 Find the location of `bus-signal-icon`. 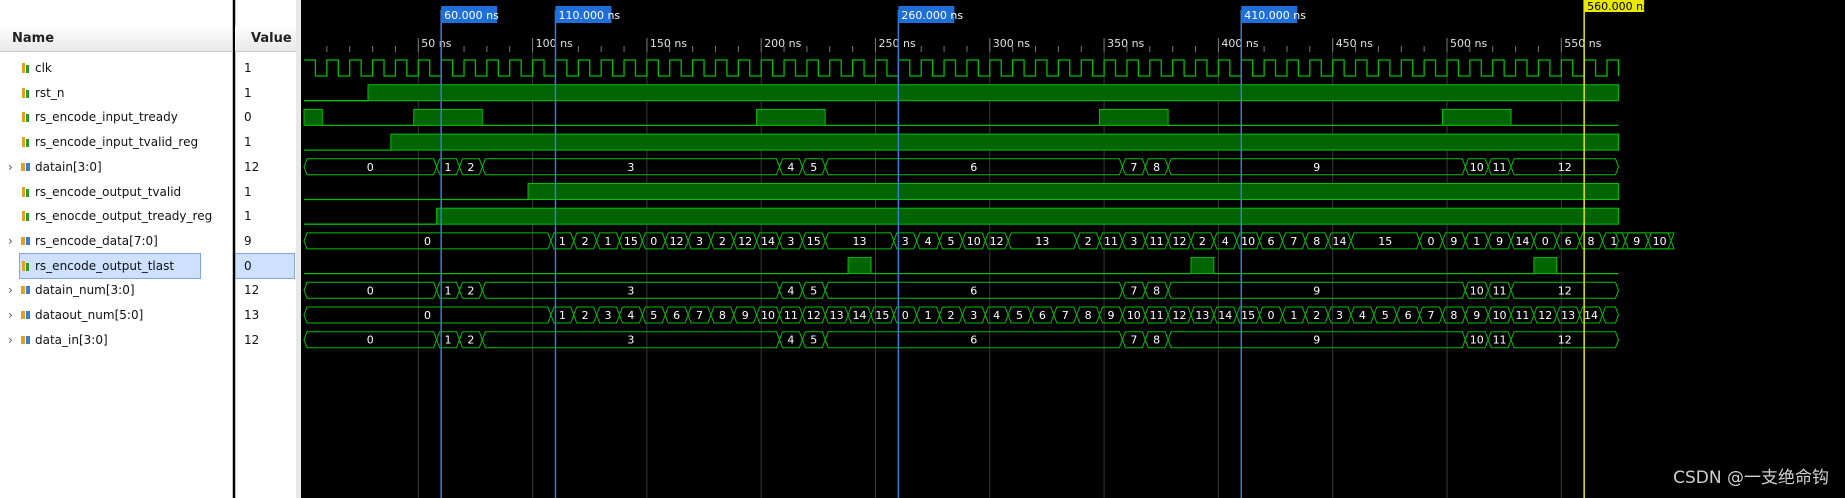

bus-signal-icon is located at coordinates (25, 241).